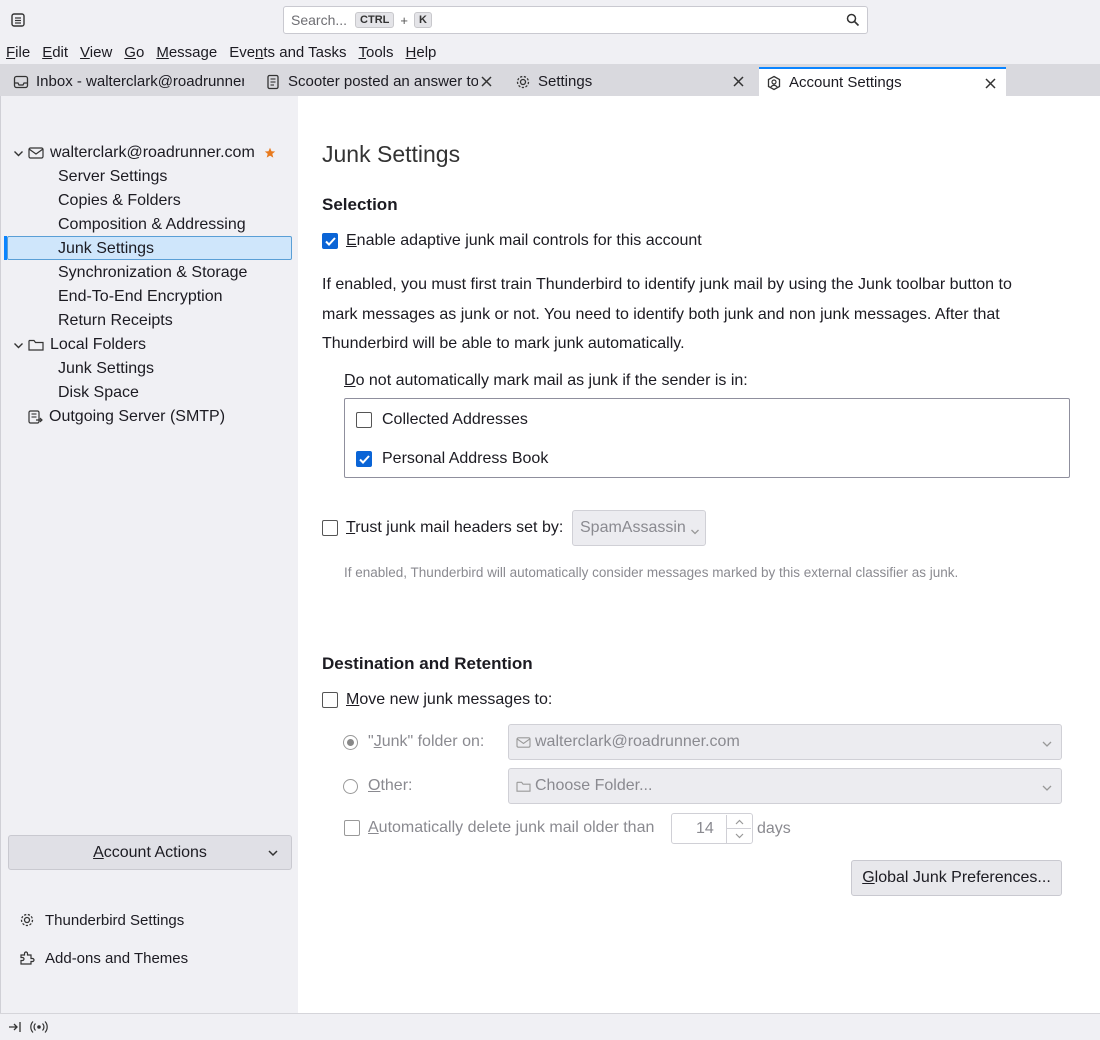 The image size is (1100, 1040). I want to click on tree-item-local-junk-settings: Junk Settings, so click(106, 369).